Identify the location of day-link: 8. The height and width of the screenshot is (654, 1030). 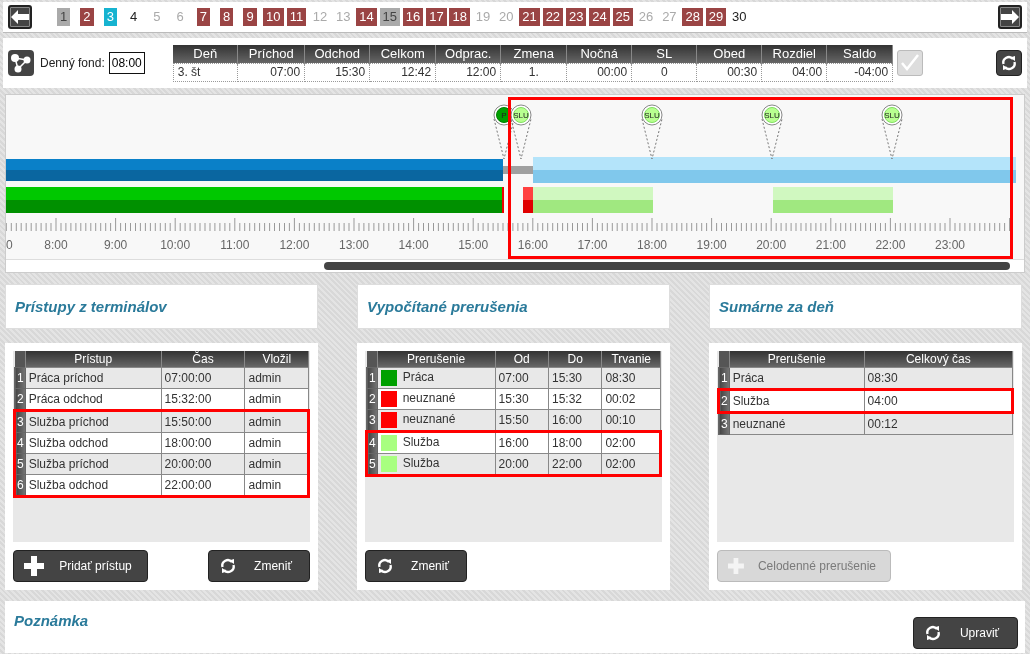
(227, 17).